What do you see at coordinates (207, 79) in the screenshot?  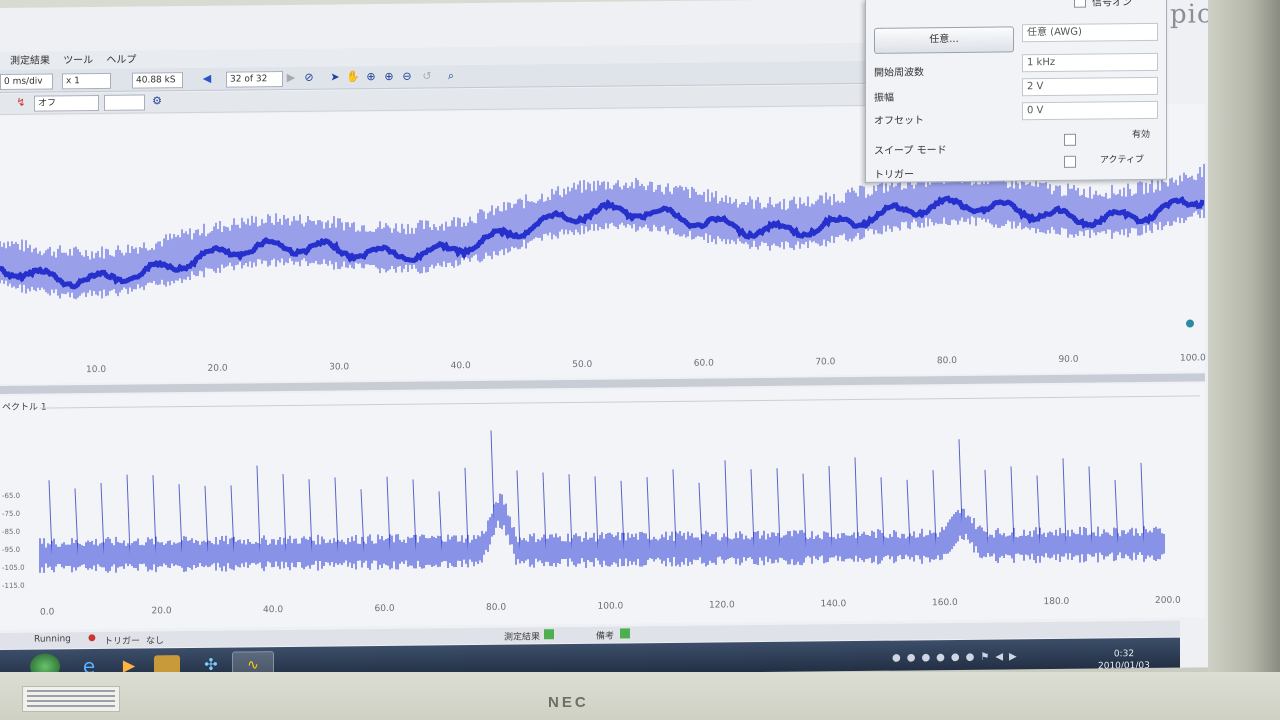 I see `rewind-icon: ◀` at bounding box center [207, 79].